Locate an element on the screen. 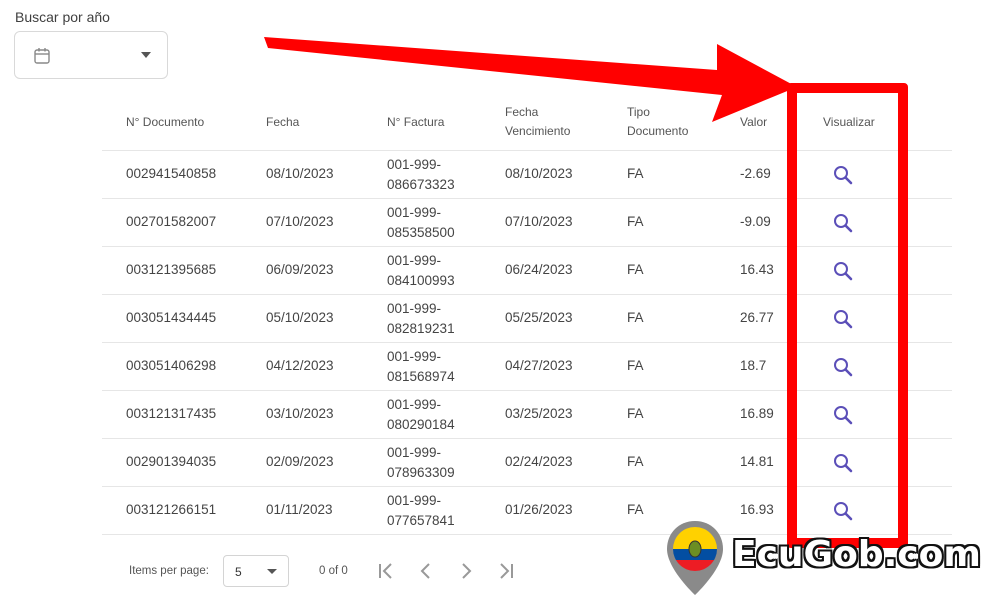  items-per-page-label: Items per page: is located at coordinates (169, 571).